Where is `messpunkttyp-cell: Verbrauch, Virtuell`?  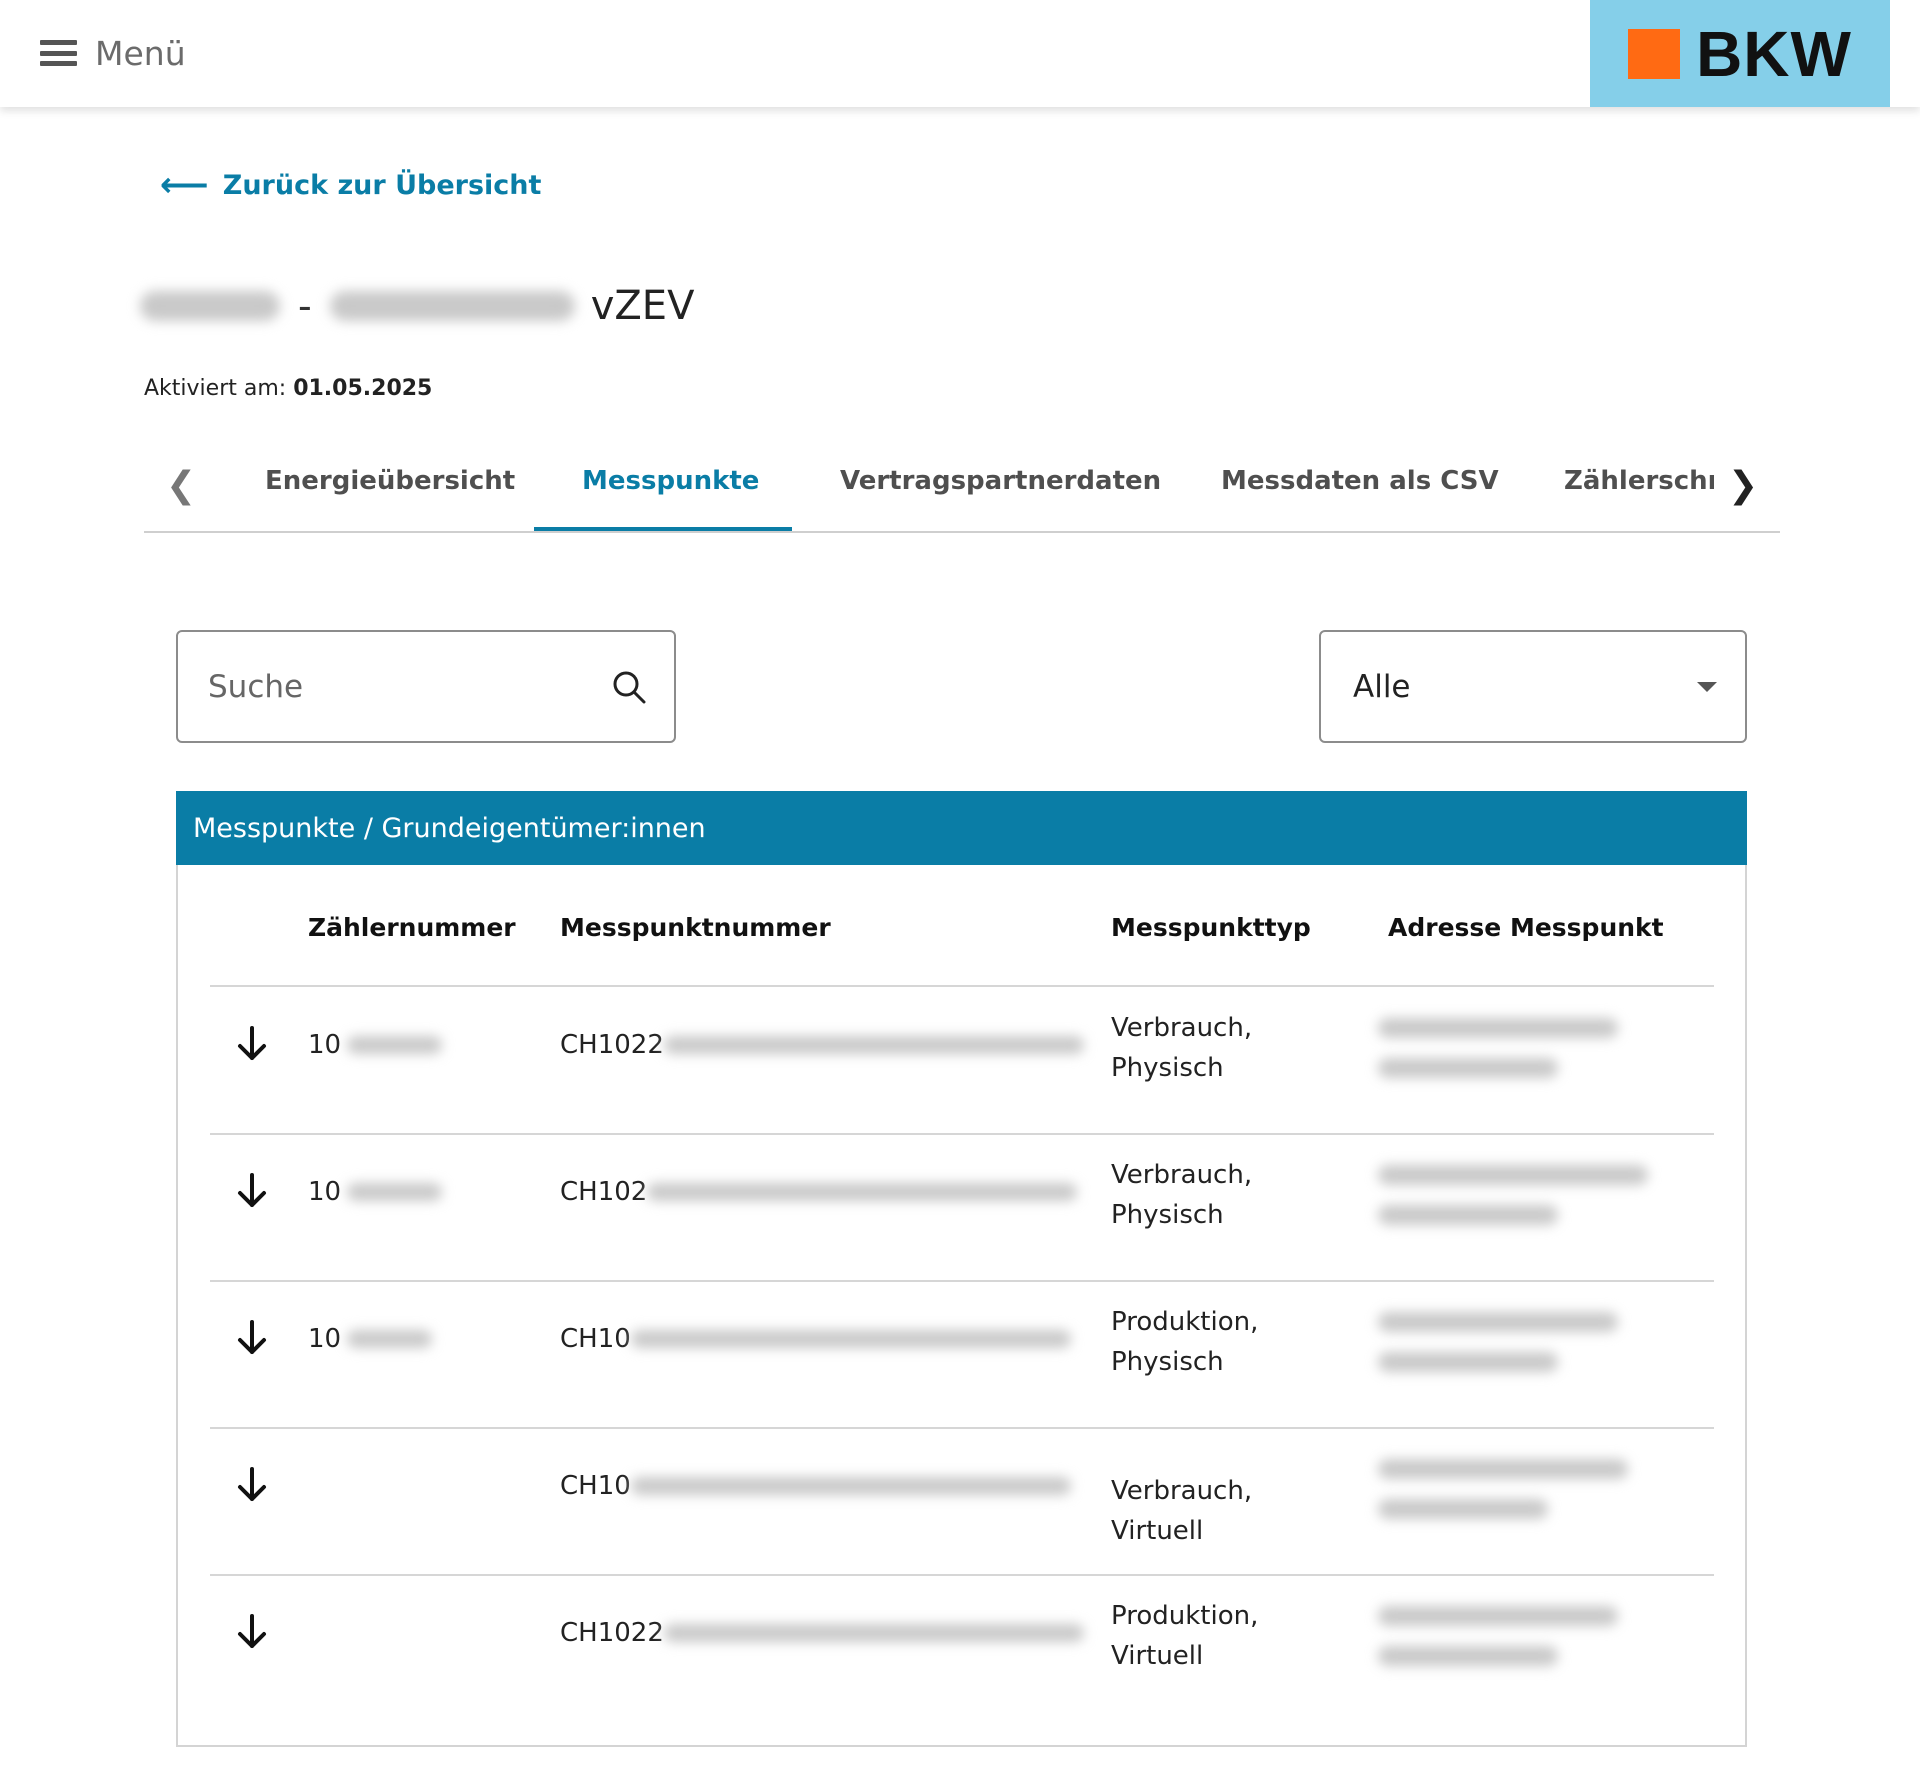 messpunkttyp-cell: Verbrauch, Virtuell is located at coordinates (1231, 1511).